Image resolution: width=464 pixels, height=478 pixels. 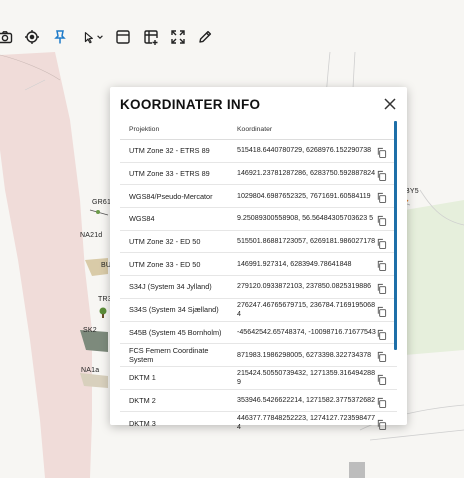 I want to click on dialog-scrollbar, so click(x=395, y=235).